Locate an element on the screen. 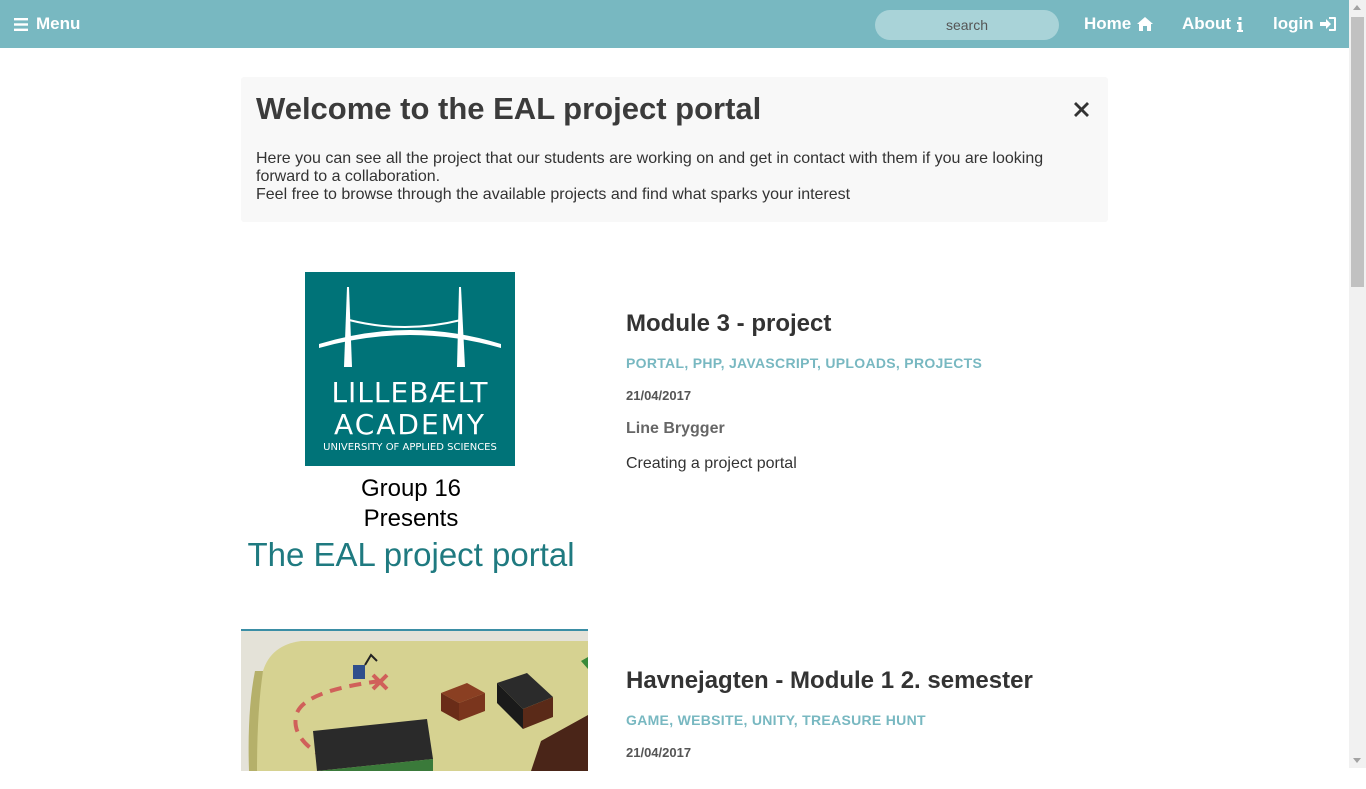 This screenshot has height=789, width=1366. close-icon is located at coordinates (1081, 109).